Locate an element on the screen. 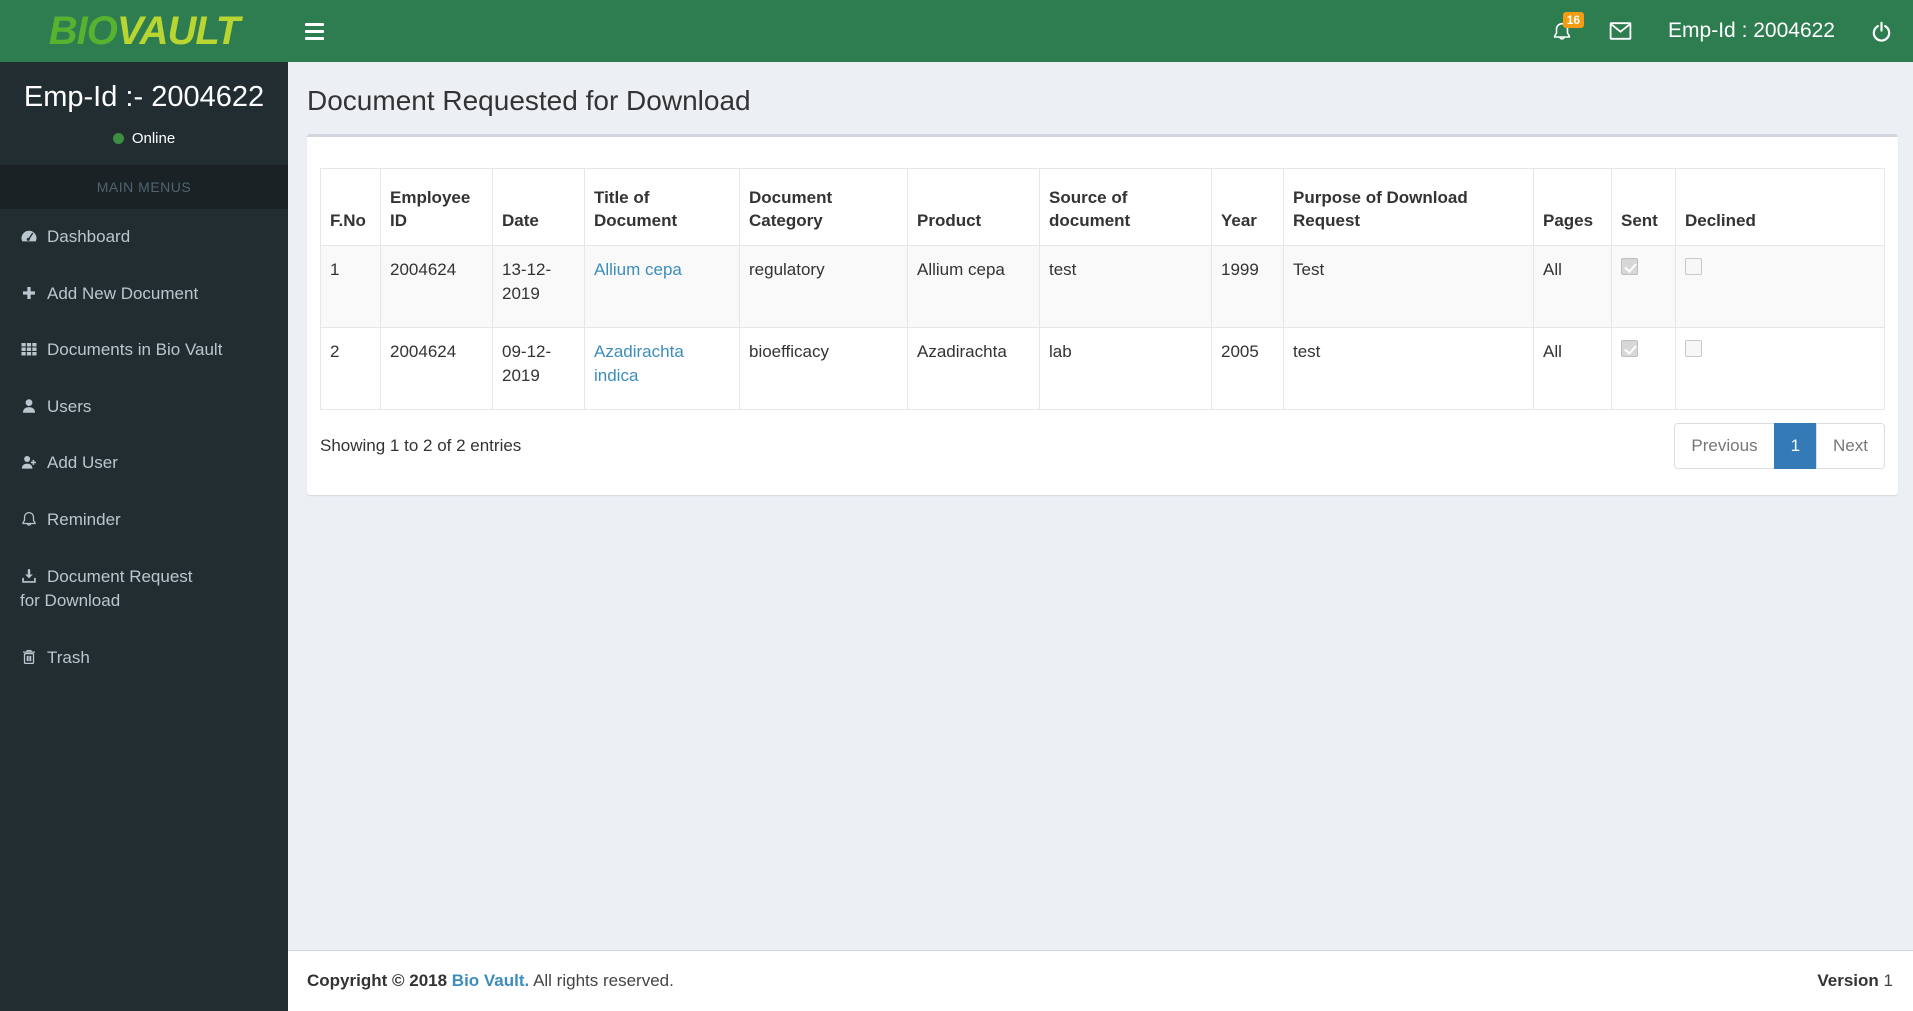 The width and height of the screenshot is (1913, 1011). rights-text: All rights reserved. is located at coordinates (603, 980).